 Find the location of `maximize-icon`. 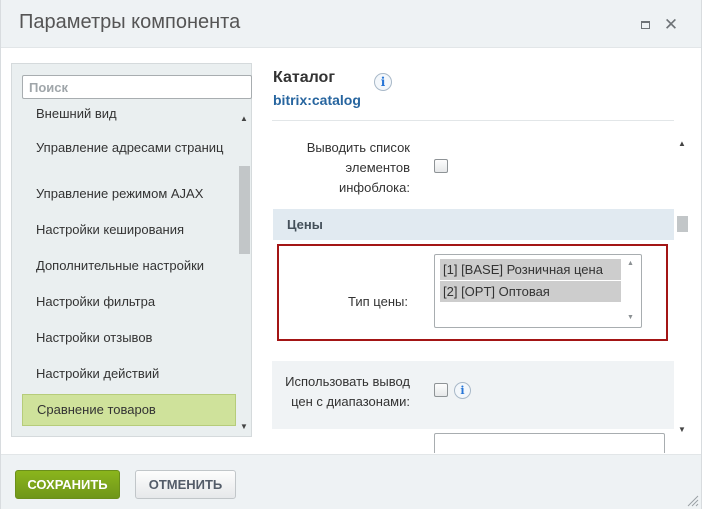

maximize-icon is located at coordinates (645, 25).